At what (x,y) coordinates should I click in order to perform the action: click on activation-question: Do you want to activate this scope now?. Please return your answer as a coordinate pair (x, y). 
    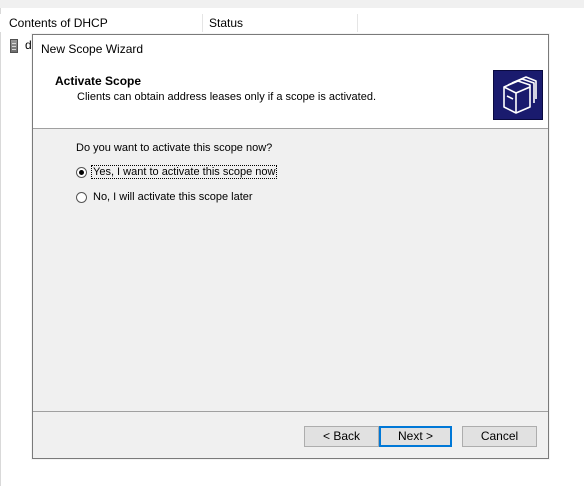
    Looking at the image, I should click on (174, 148).